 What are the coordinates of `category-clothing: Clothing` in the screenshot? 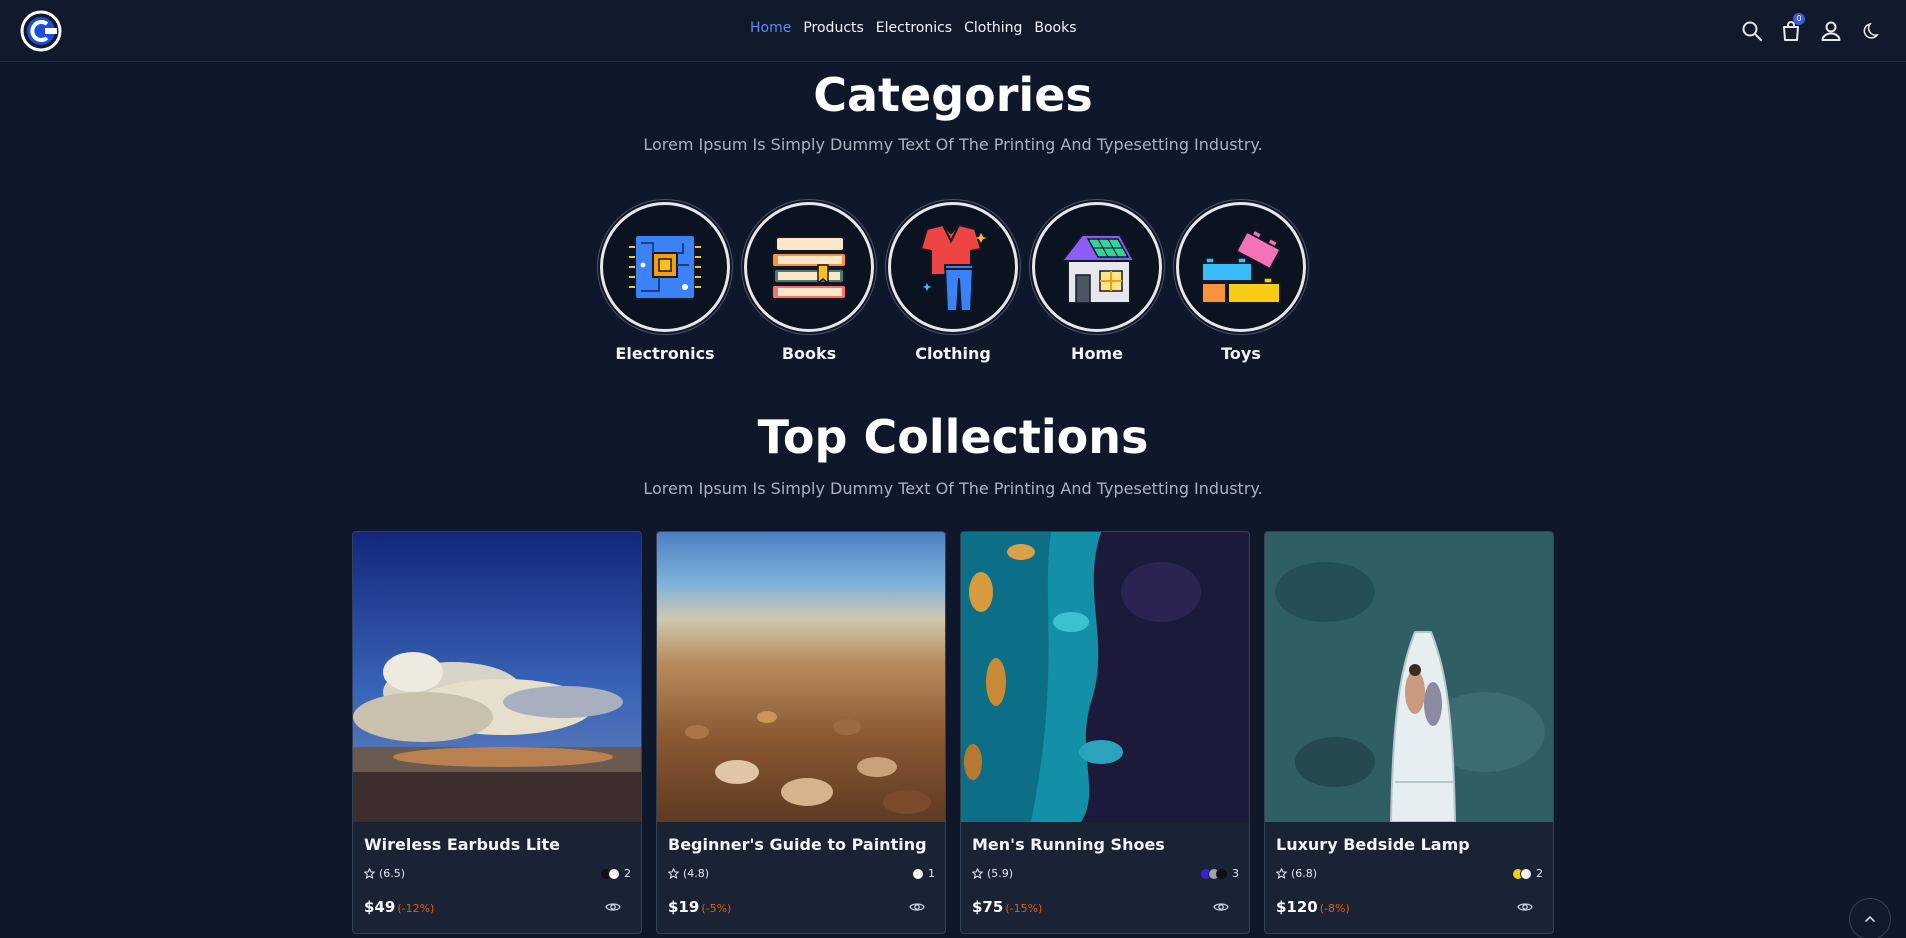 It's located at (953, 282).